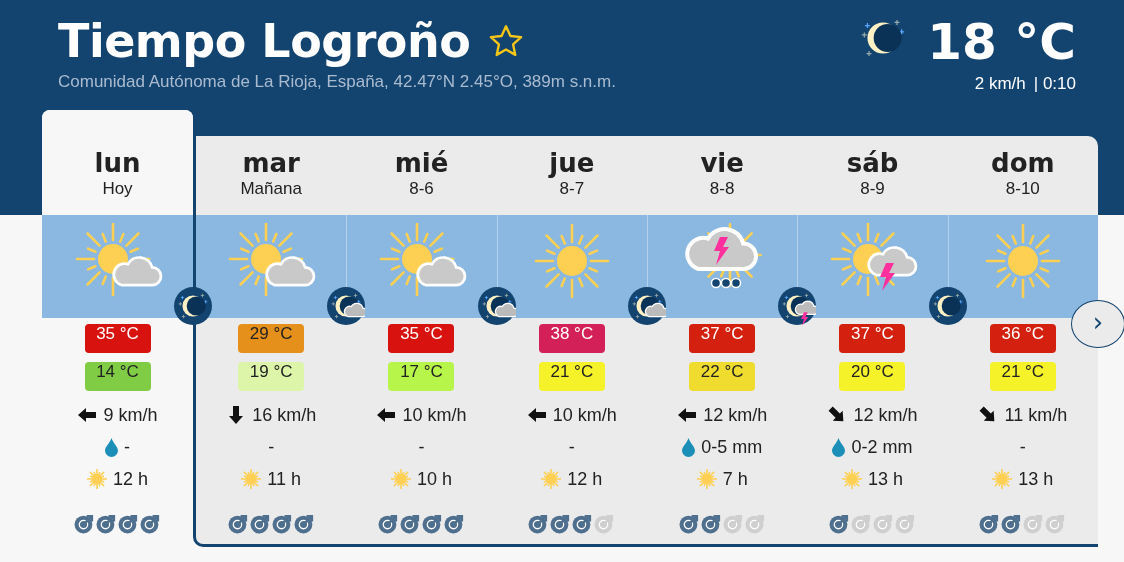  I want to click on day-tab: mié, so click(421, 163).